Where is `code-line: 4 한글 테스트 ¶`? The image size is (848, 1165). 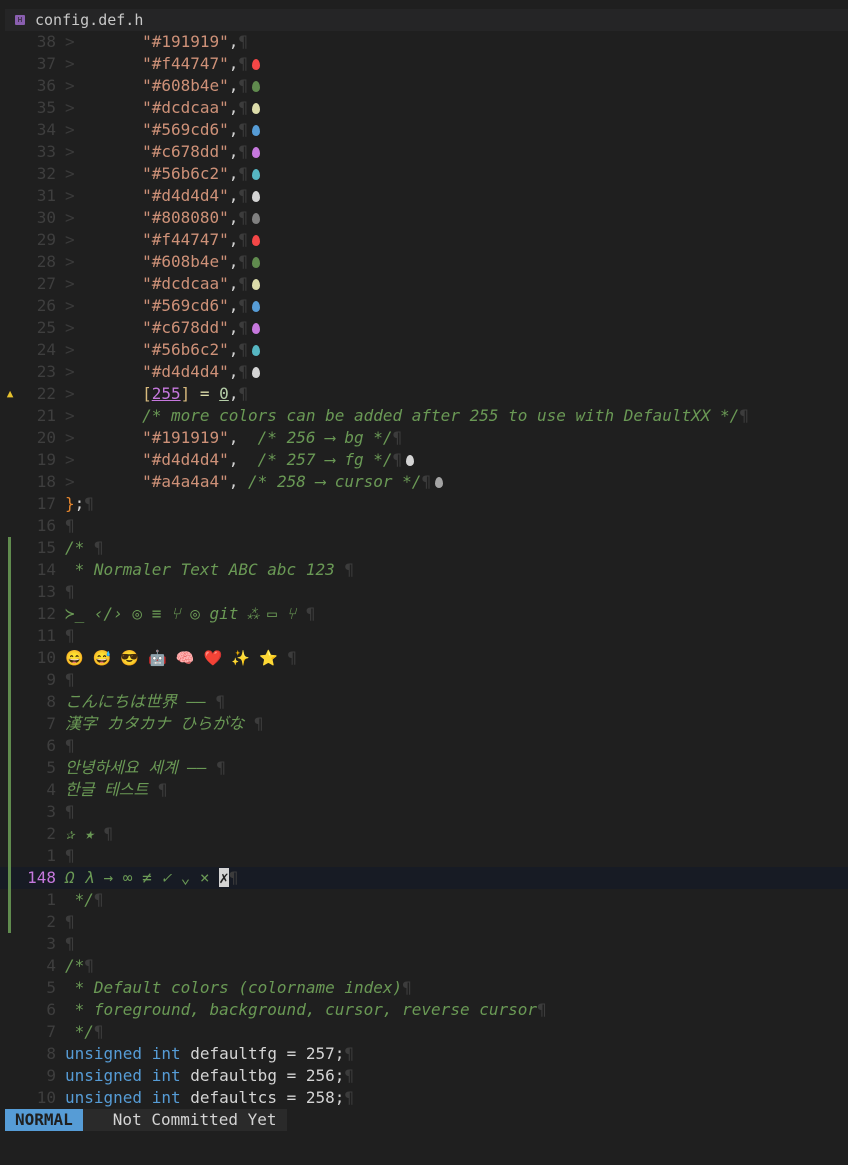
code-line: 4 한글 테스트 ¶ is located at coordinates (424, 790).